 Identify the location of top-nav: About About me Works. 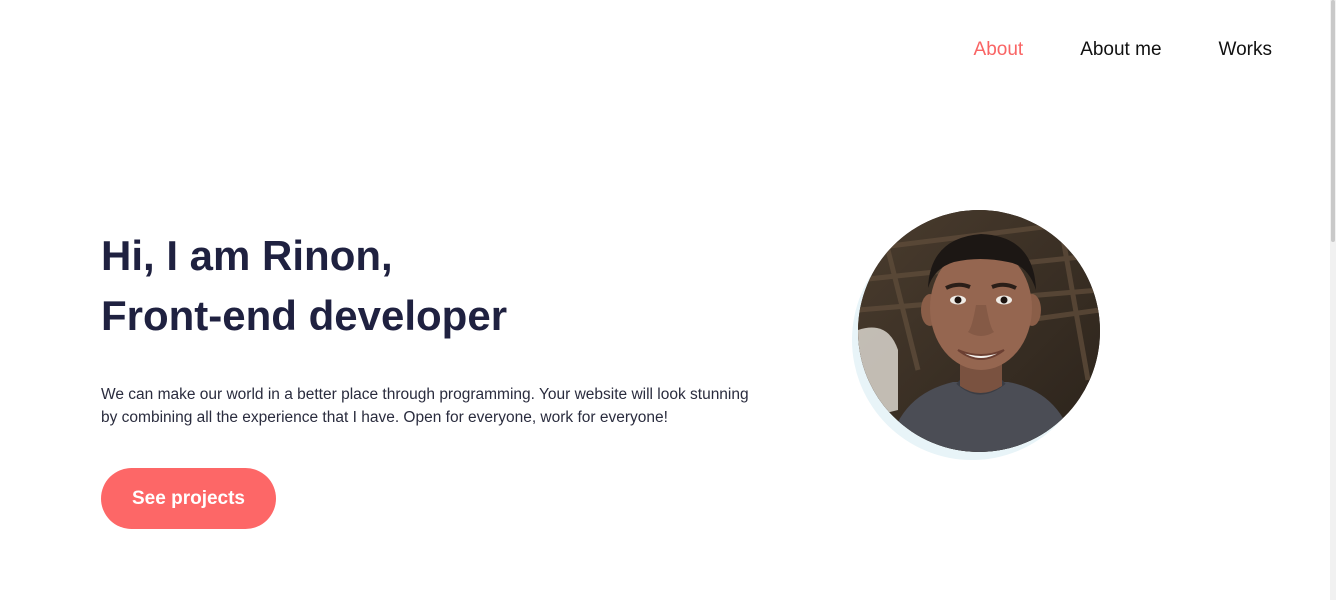
(1123, 50).